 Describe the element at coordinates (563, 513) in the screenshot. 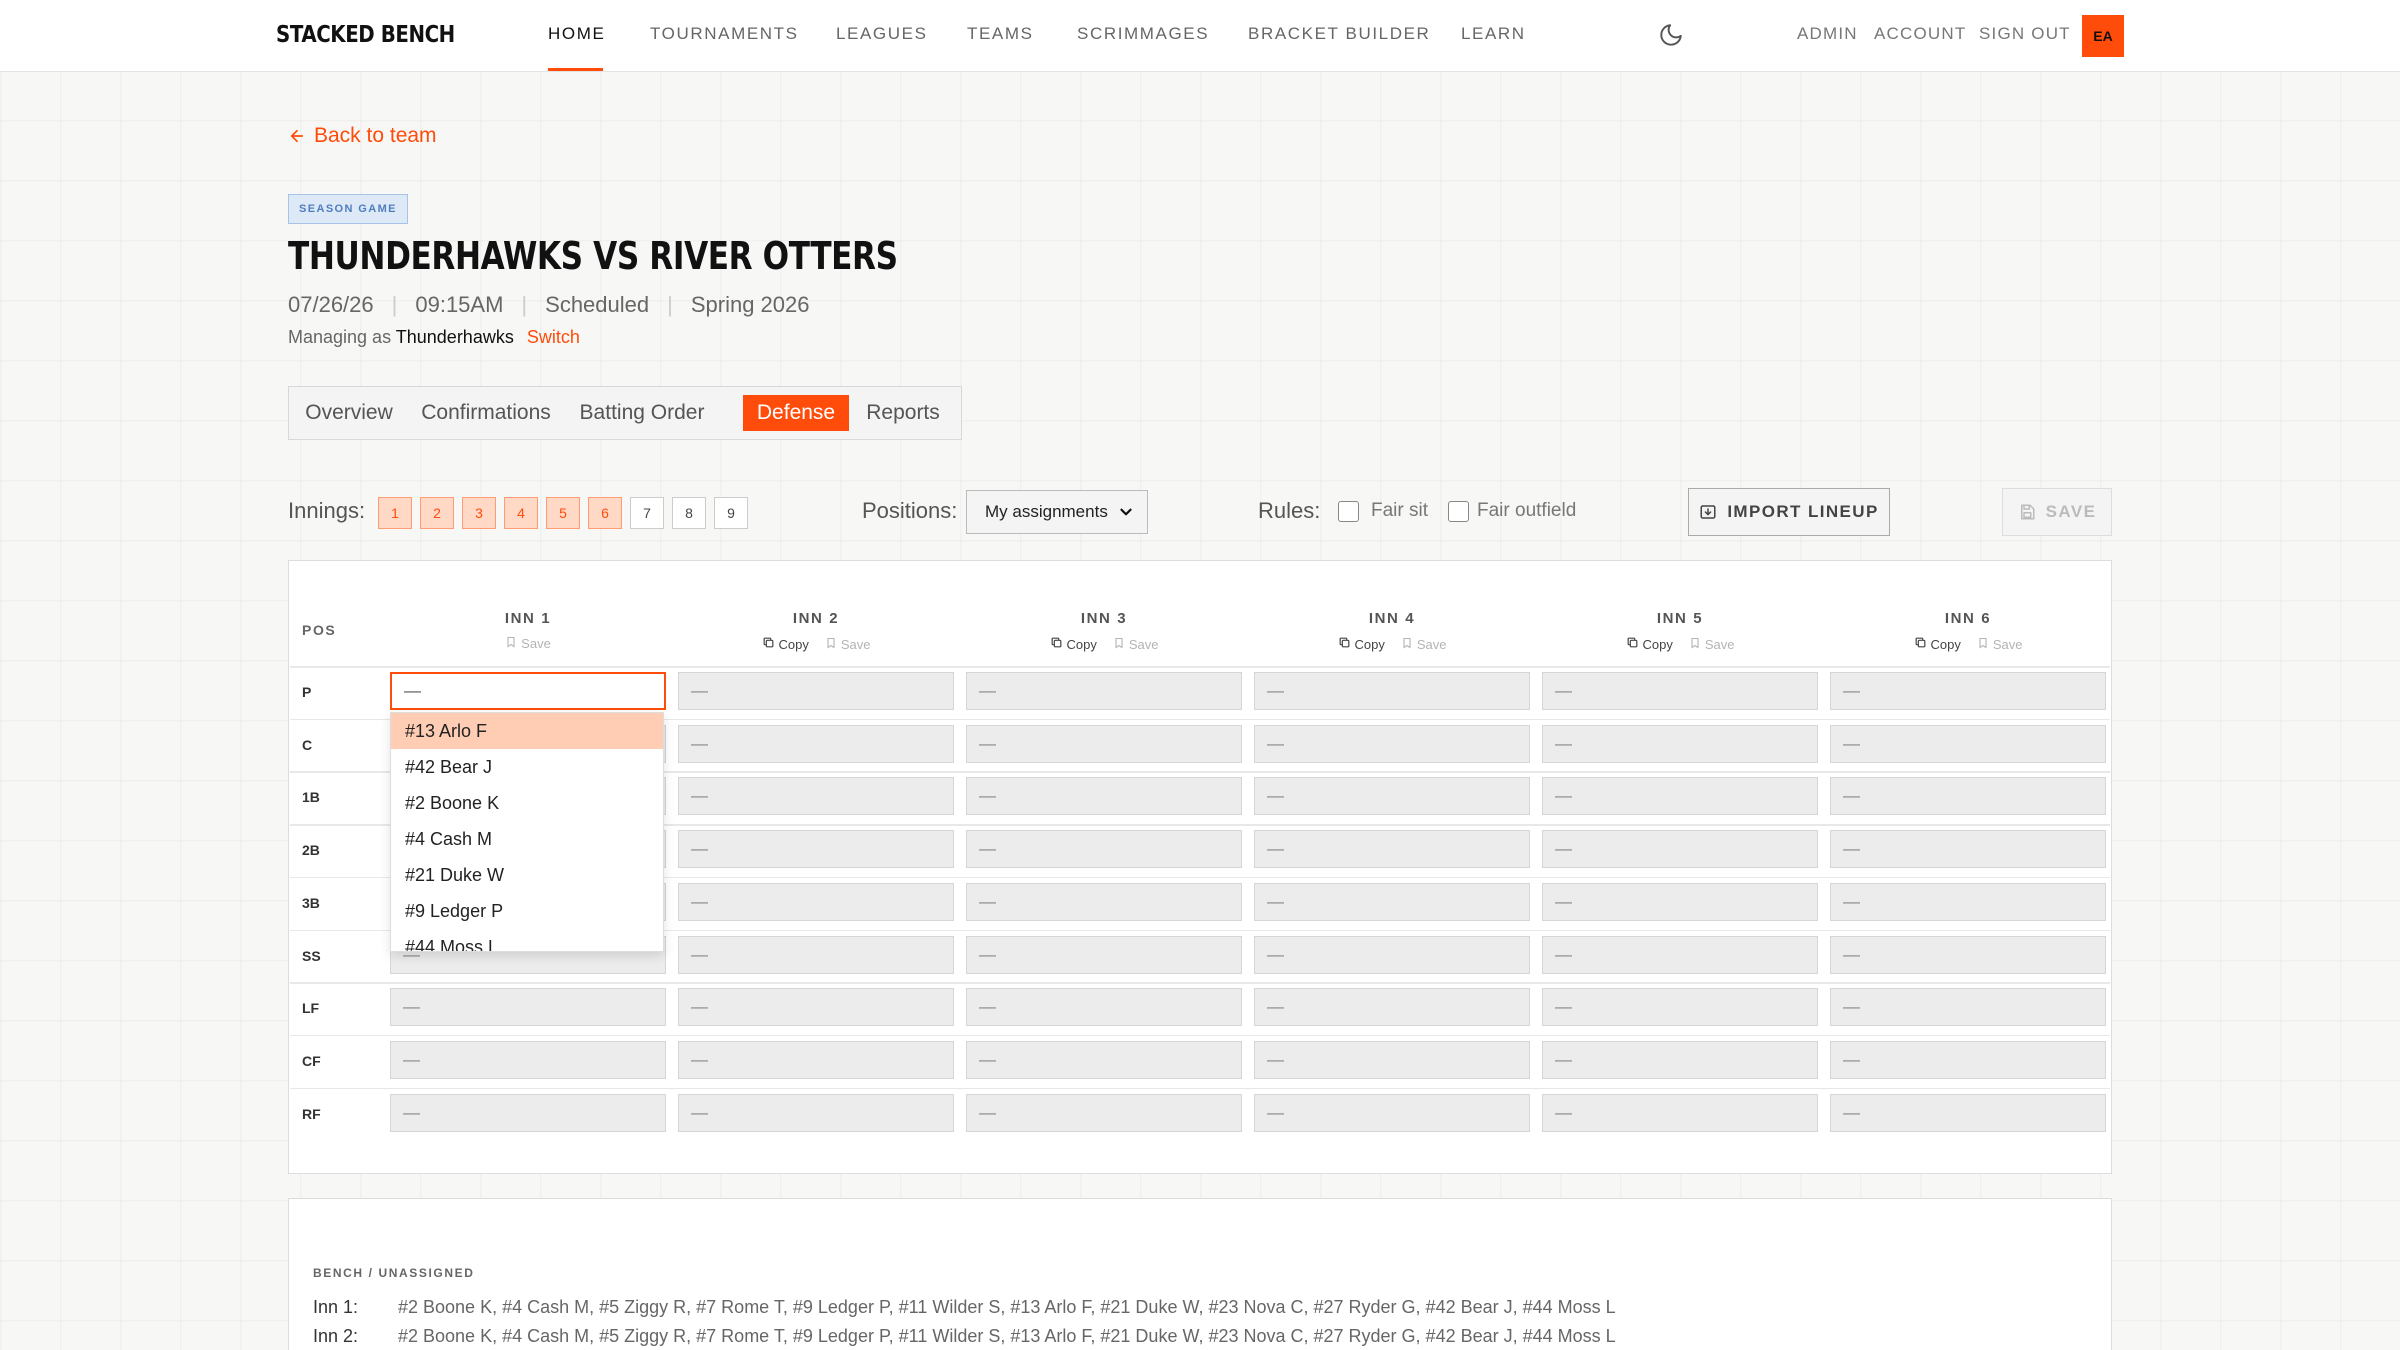

I see `inning-chip-5: 5` at that location.